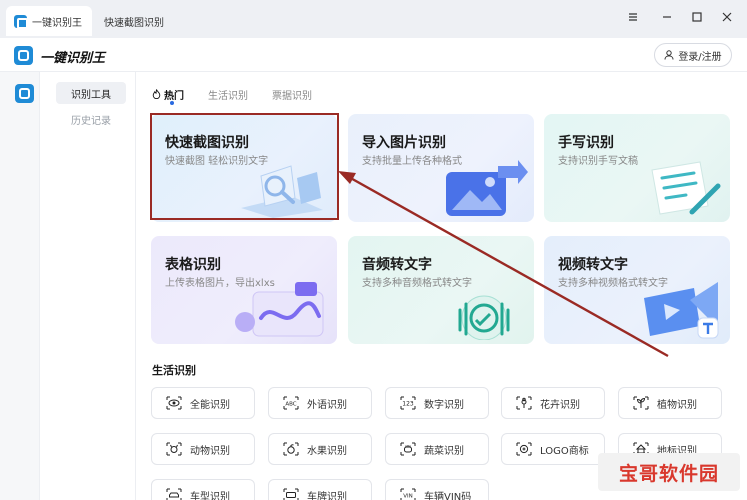 This screenshot has height=500, width=747. I want to click on chip-flower: 花卉识别, so click(553, 403).